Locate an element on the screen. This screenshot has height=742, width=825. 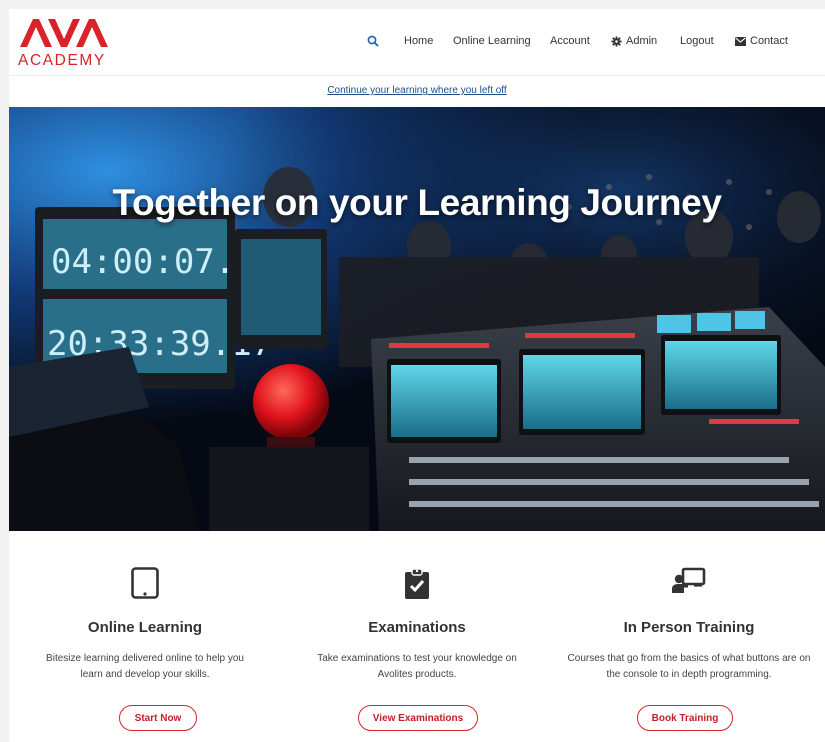
search-icon is located at coordinates (373, 41).